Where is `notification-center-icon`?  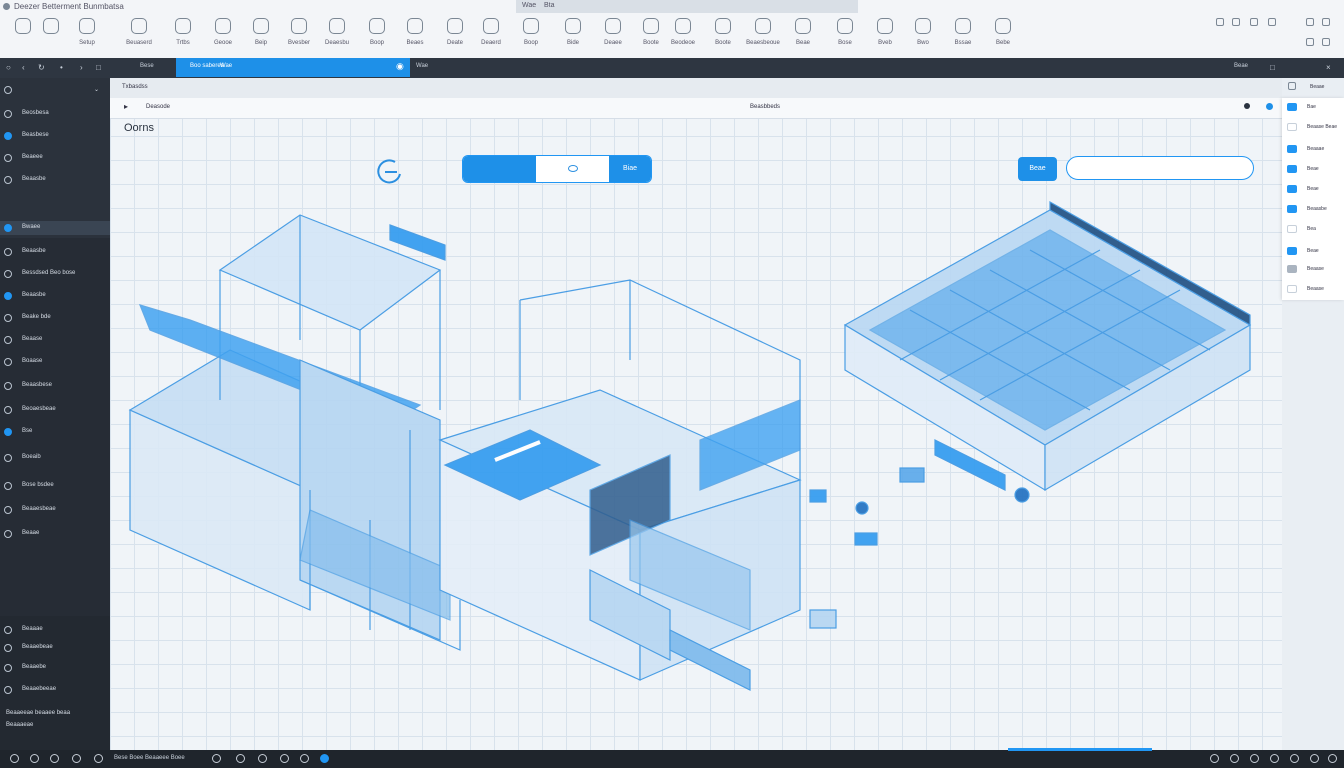
notification-center-icon is located at coordinates (1332, 758).